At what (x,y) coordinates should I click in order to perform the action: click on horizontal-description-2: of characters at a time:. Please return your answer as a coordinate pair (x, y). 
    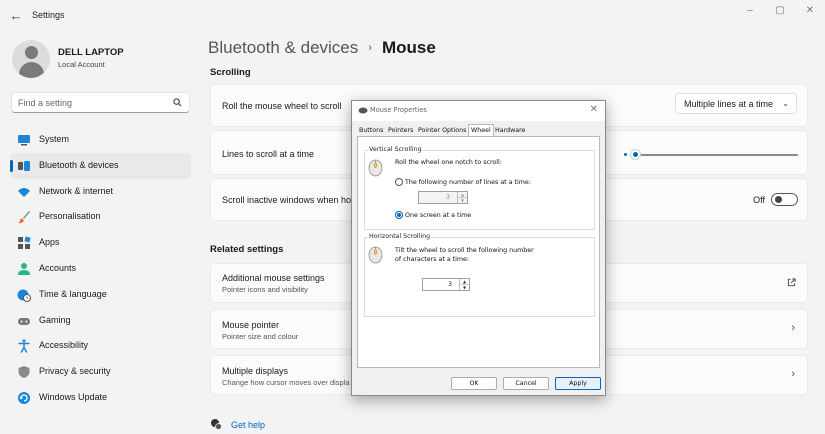
    Looking at the image, I should click on (432, 259).